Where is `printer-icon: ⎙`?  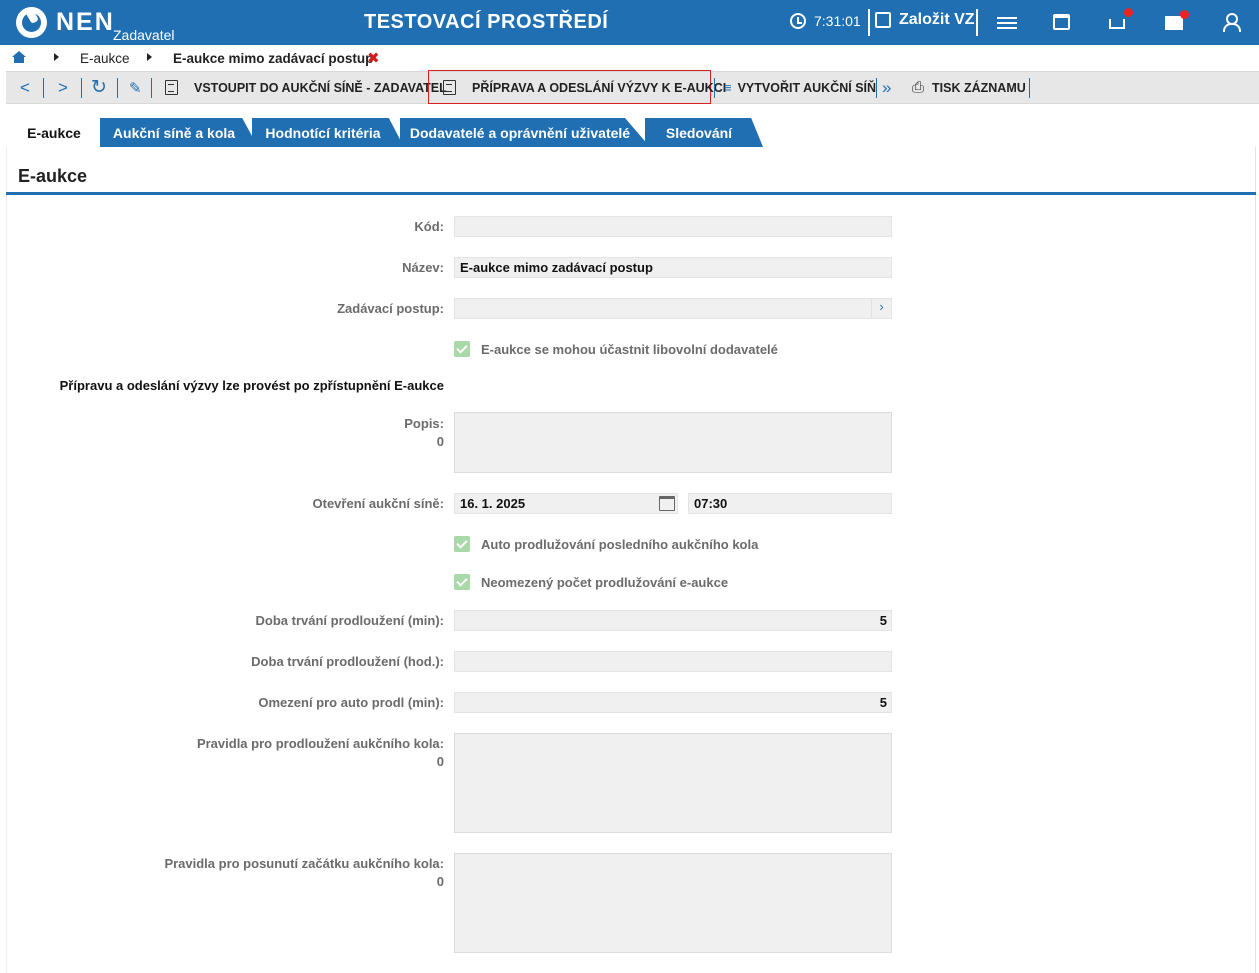 printer-icon: ⎙ is located at coordinates (918, 87).